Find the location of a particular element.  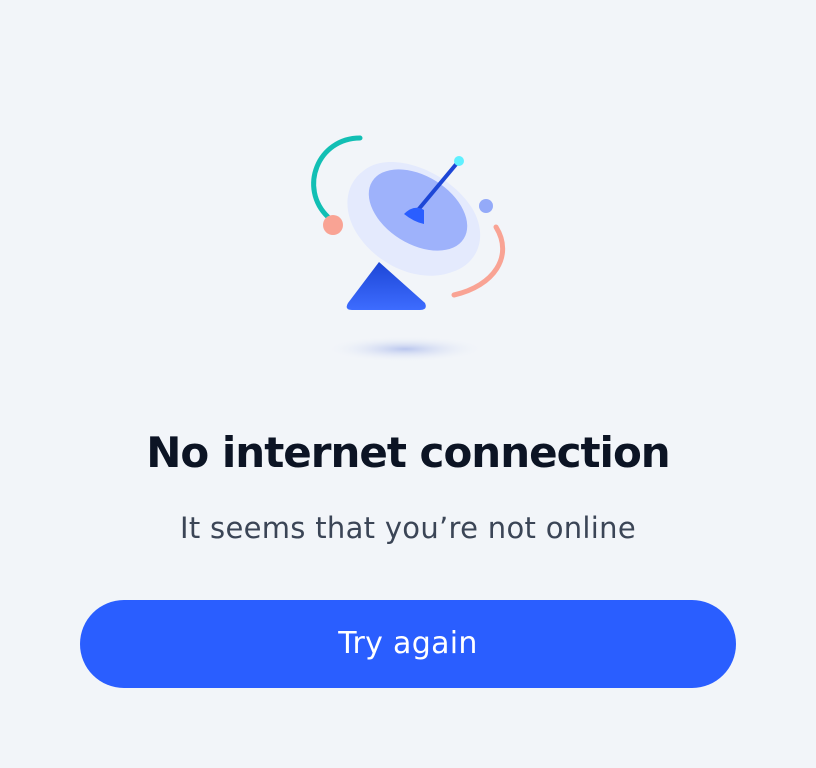

no-connection-illustration is located at coordinates (410, 245).